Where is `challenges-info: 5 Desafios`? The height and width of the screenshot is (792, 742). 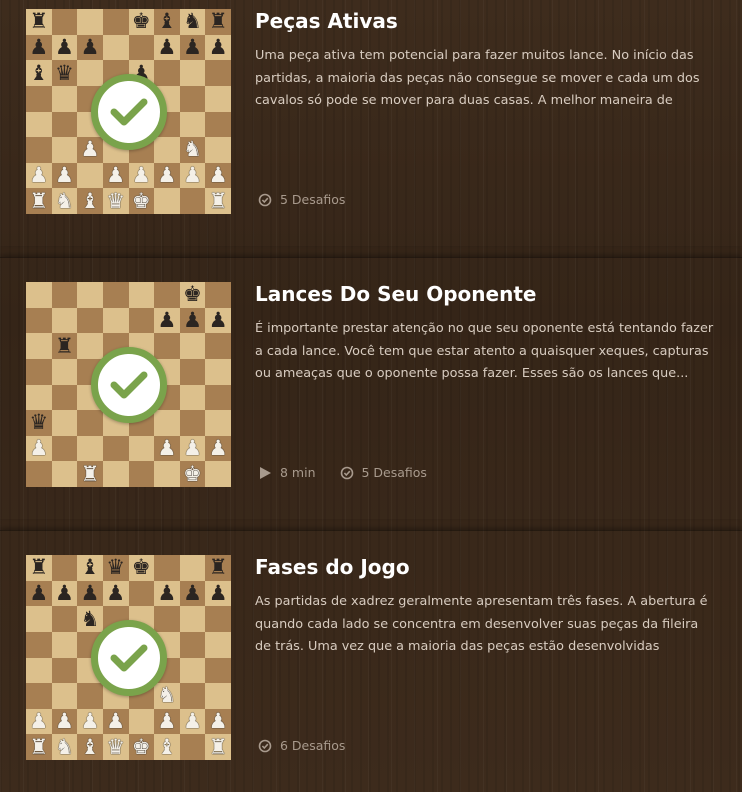 challenges-info: 5 Desafios is located at coordinates (301, 199).